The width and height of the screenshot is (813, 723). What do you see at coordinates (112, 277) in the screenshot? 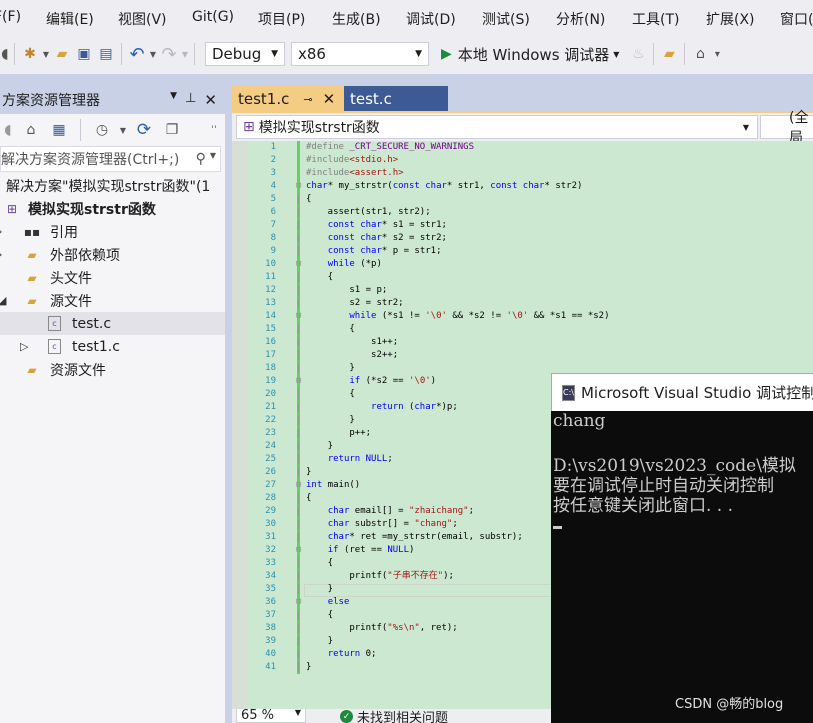
I see `tree-item-header-files: ▰ 头文件` at bounding box center [112, 277].